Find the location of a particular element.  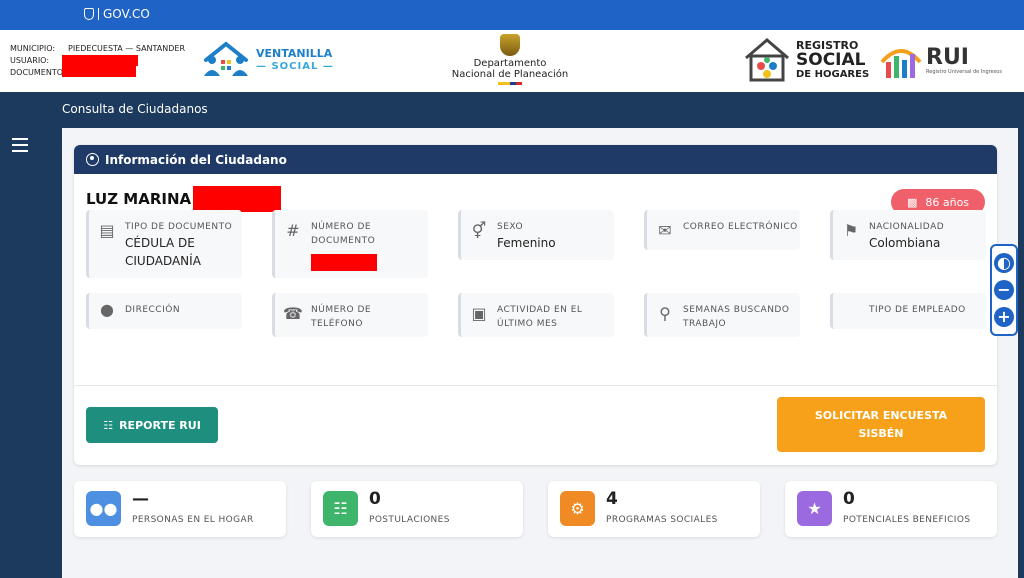

stat-postulaciones: ☷ 0 POSTULACIONES is located at coordinates (417, 509).